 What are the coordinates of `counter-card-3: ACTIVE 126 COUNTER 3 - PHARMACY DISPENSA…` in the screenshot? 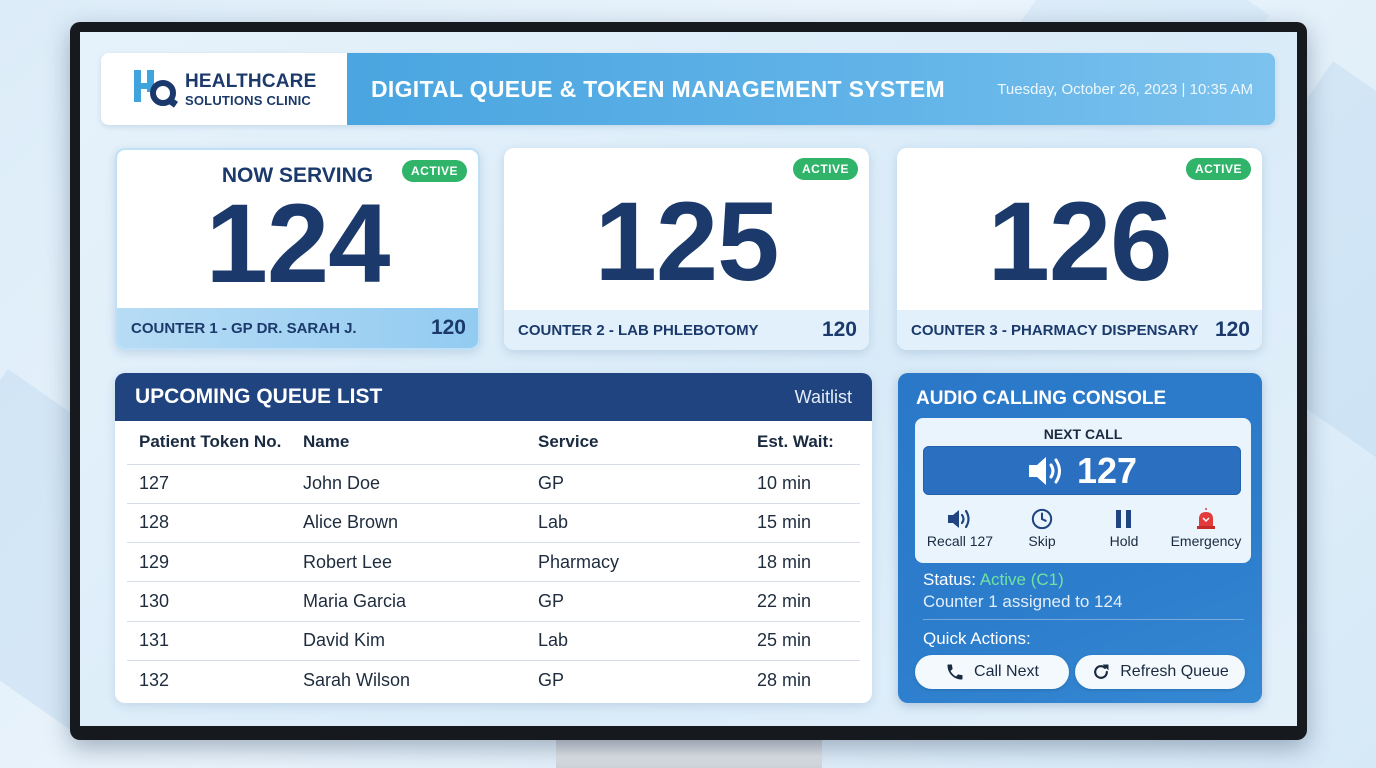 It's located at (1079, 249).